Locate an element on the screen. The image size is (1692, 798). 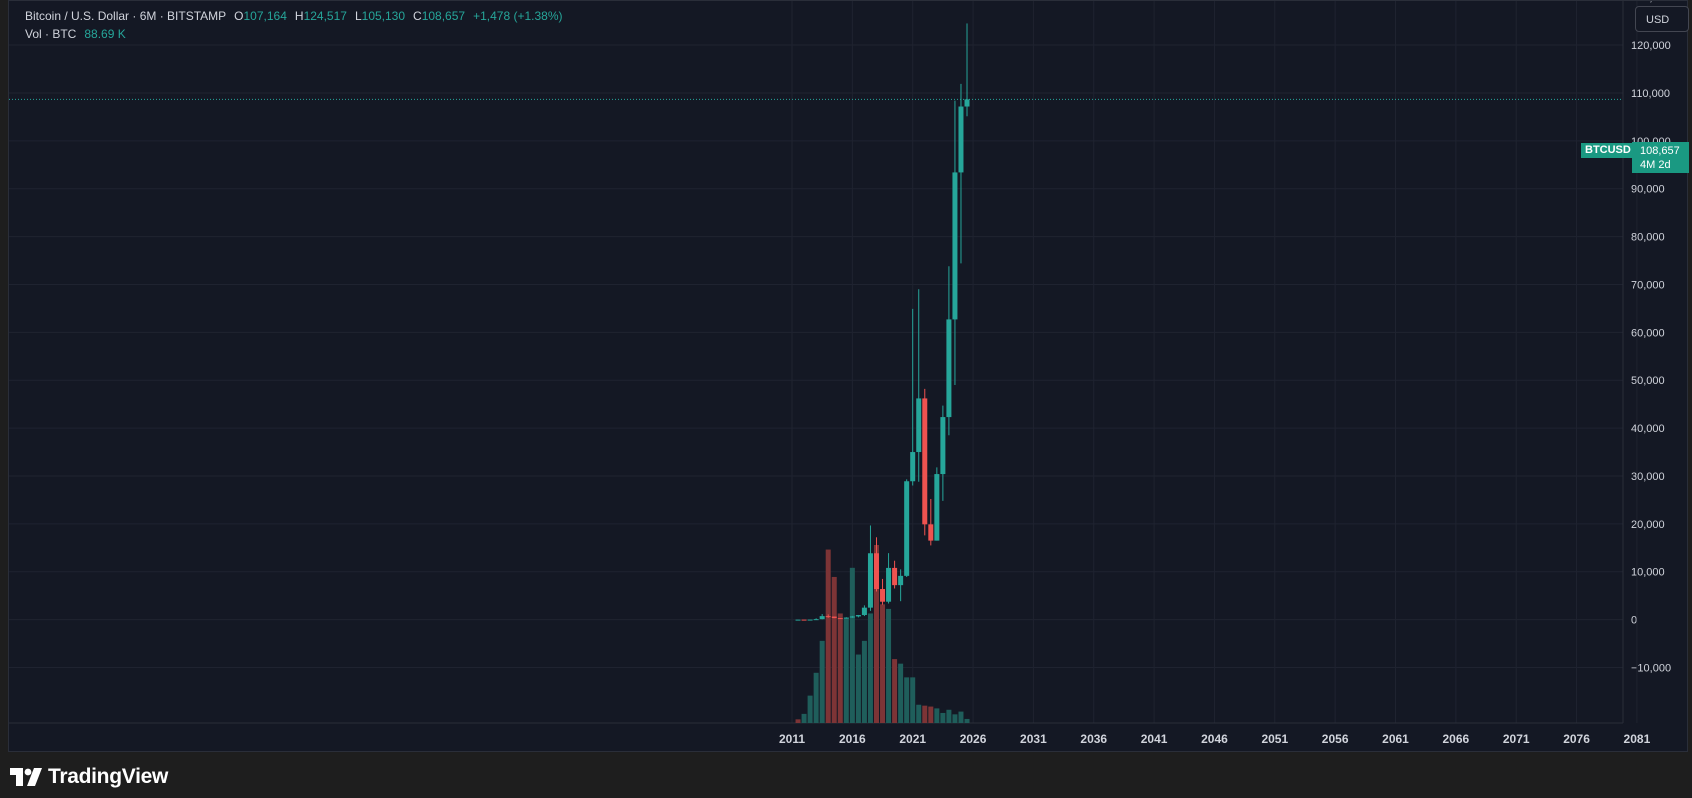
symbol-price-tag: BTCUSD is located at coordinates (1608, 150).